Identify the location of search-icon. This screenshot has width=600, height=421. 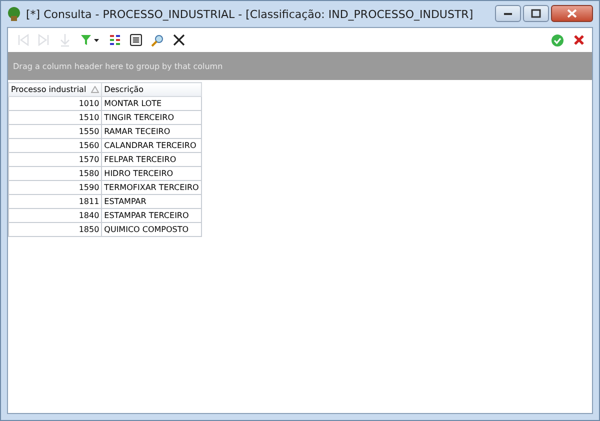
(157, 40).